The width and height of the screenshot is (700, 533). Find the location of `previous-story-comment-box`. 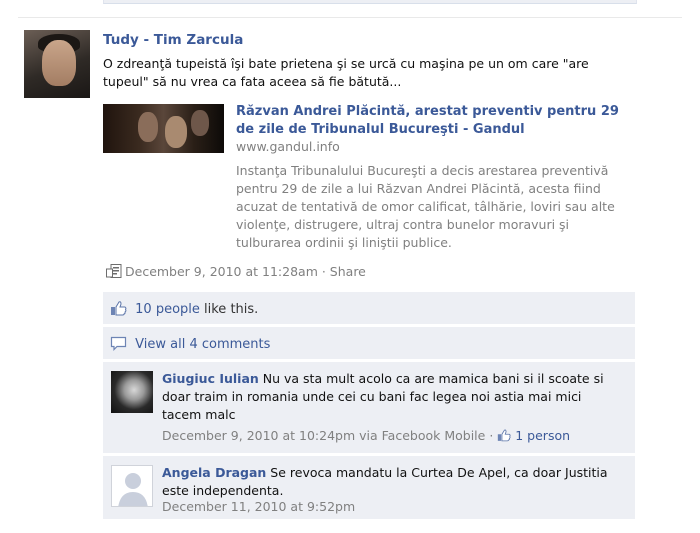

previous-story-comment-box is located at coordinates (370, 2).